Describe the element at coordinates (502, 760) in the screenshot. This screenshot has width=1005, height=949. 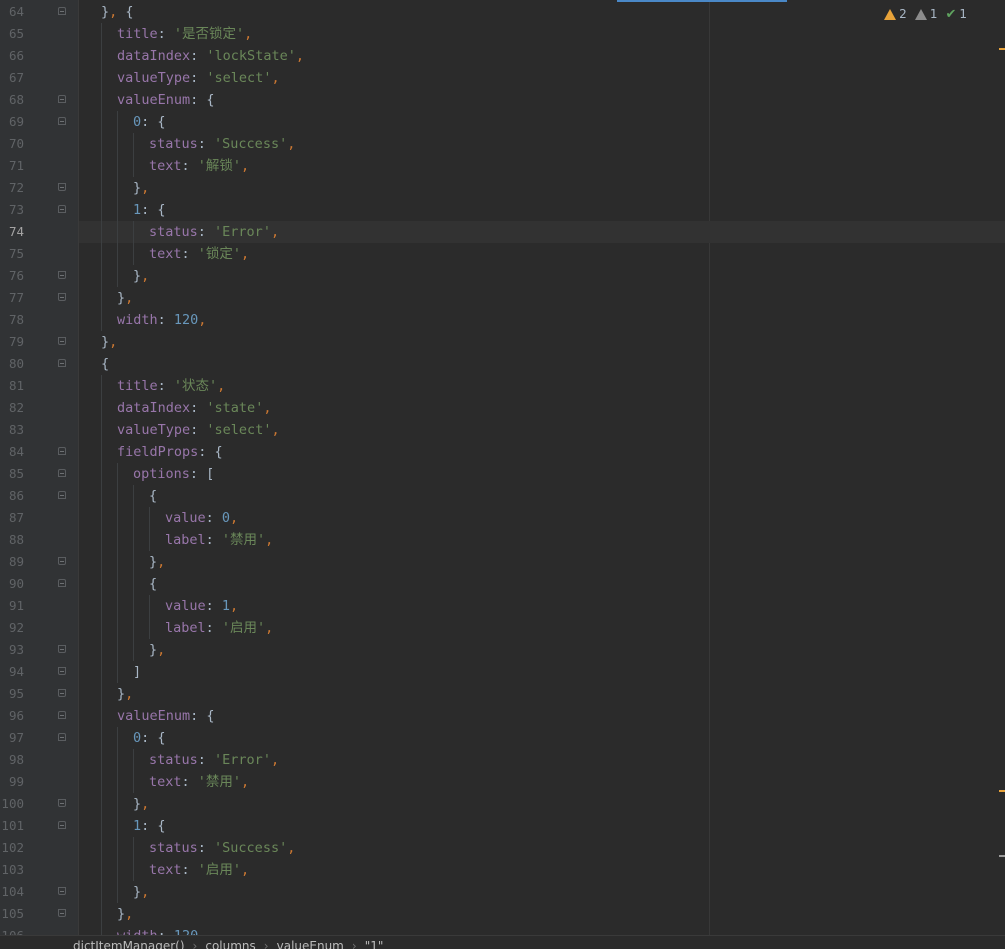
I see `code-line: 98 status: 'Error',` at that location.